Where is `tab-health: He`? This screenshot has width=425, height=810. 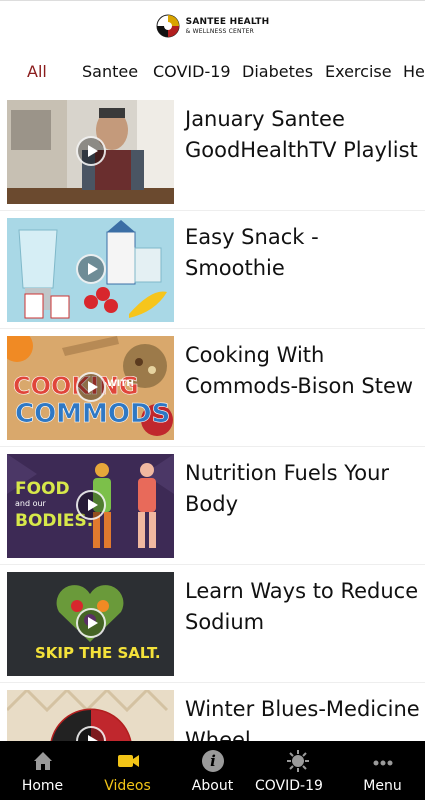 tab-health: He is located at coordinates (414, 71).